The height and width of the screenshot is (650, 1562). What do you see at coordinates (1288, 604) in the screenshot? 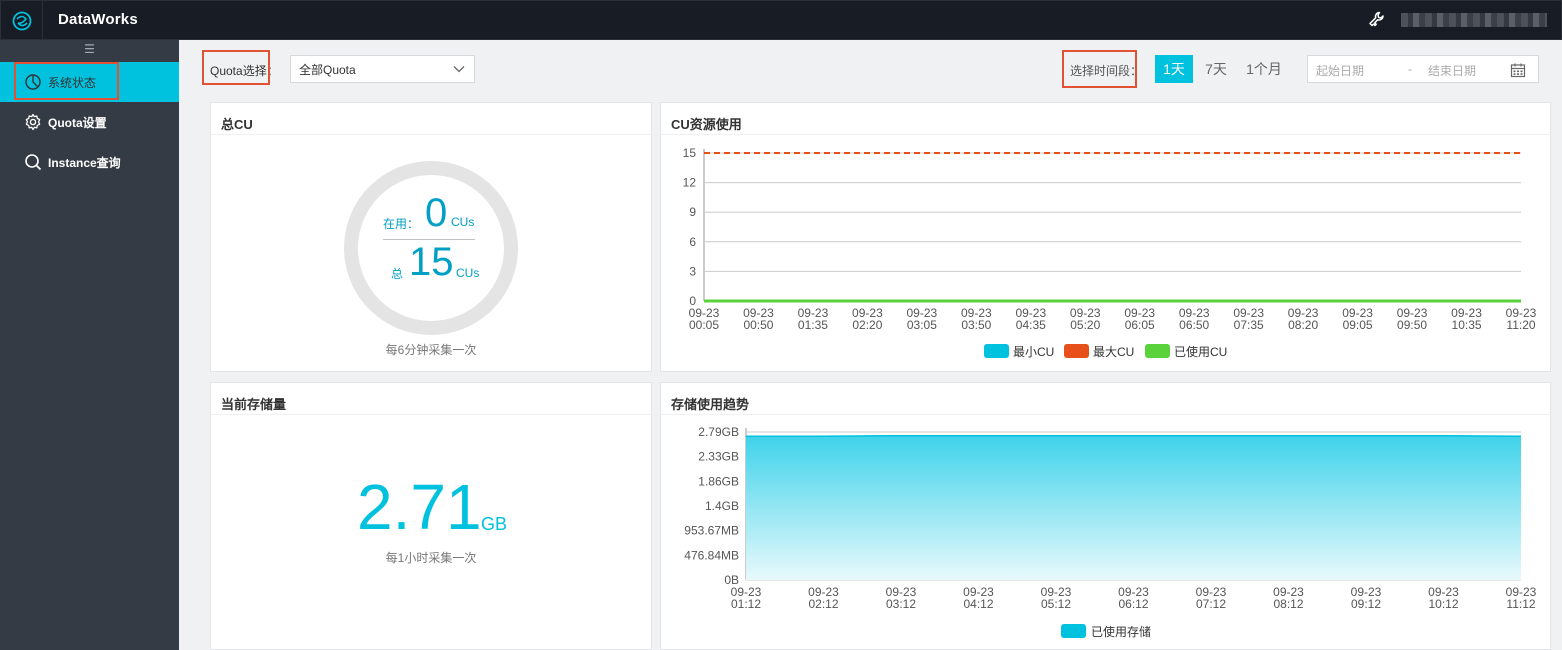
I see `x-tick-time: 08:12` at bounding box center [1288, 604].